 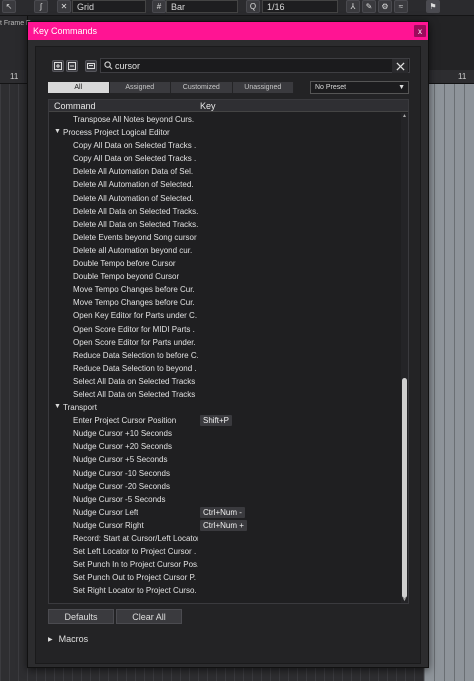 What do you see at coordinates (75, 106) in the screenshot?
I see `column-header-command: Command` at bounding box center [75, 106].